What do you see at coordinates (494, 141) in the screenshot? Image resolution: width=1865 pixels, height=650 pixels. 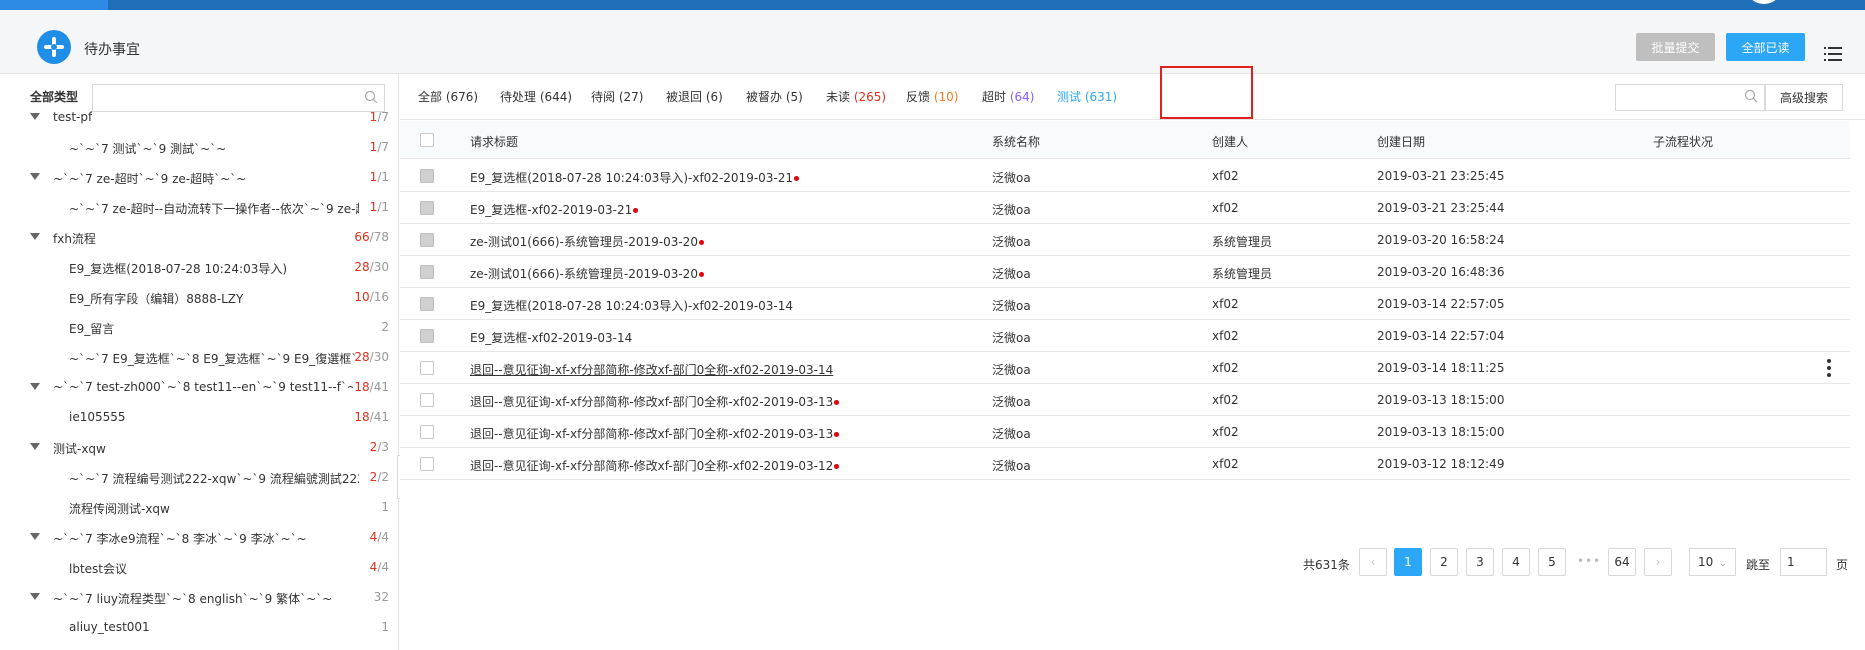 I see `header-title: 请求标题` at bounding box center [494, 141].